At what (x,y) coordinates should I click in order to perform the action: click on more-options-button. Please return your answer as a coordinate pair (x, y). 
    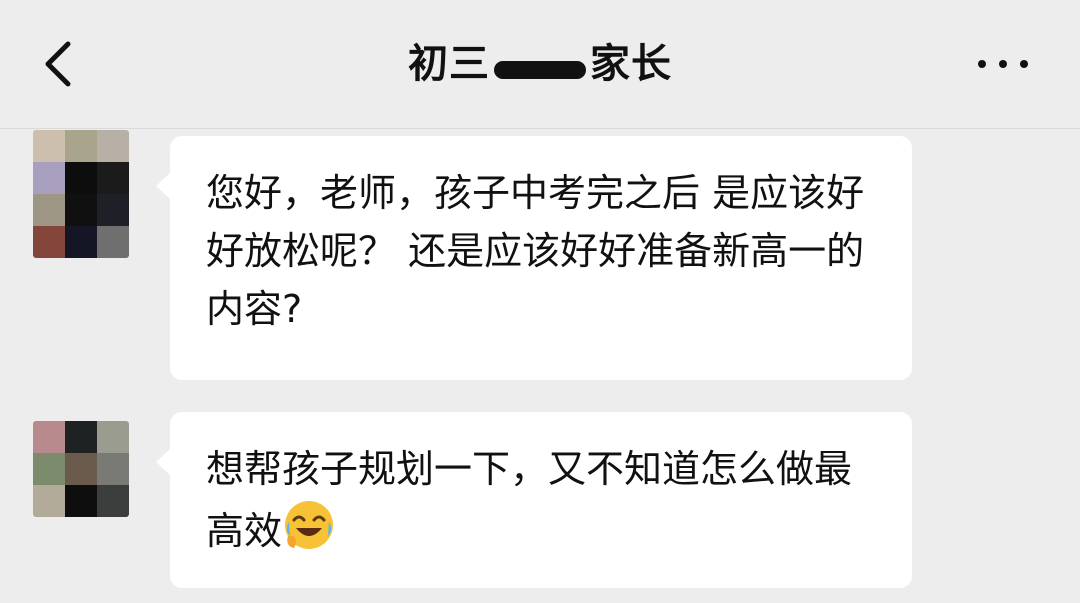
    Looking at the image, I should click on (1003, 64).